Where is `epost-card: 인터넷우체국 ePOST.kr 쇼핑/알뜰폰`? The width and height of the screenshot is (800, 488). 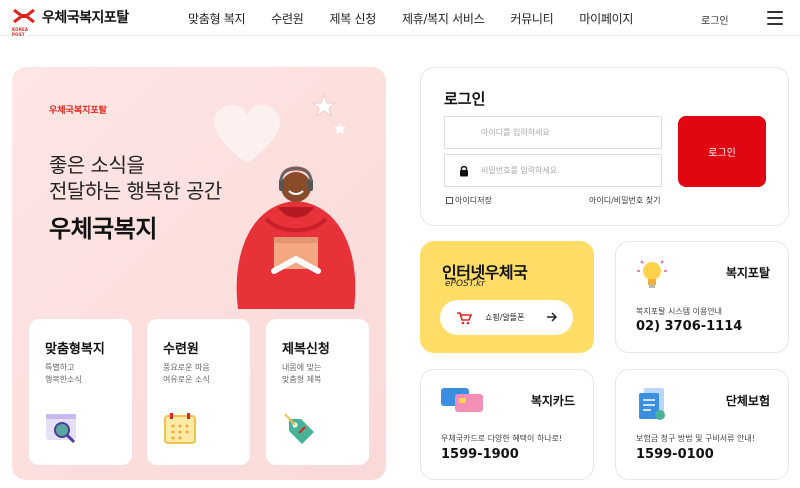 epost-card: 인터넷우체국 ePOST.kr 쇼핑/알뜰폰 is located at coordinates (507, 297).